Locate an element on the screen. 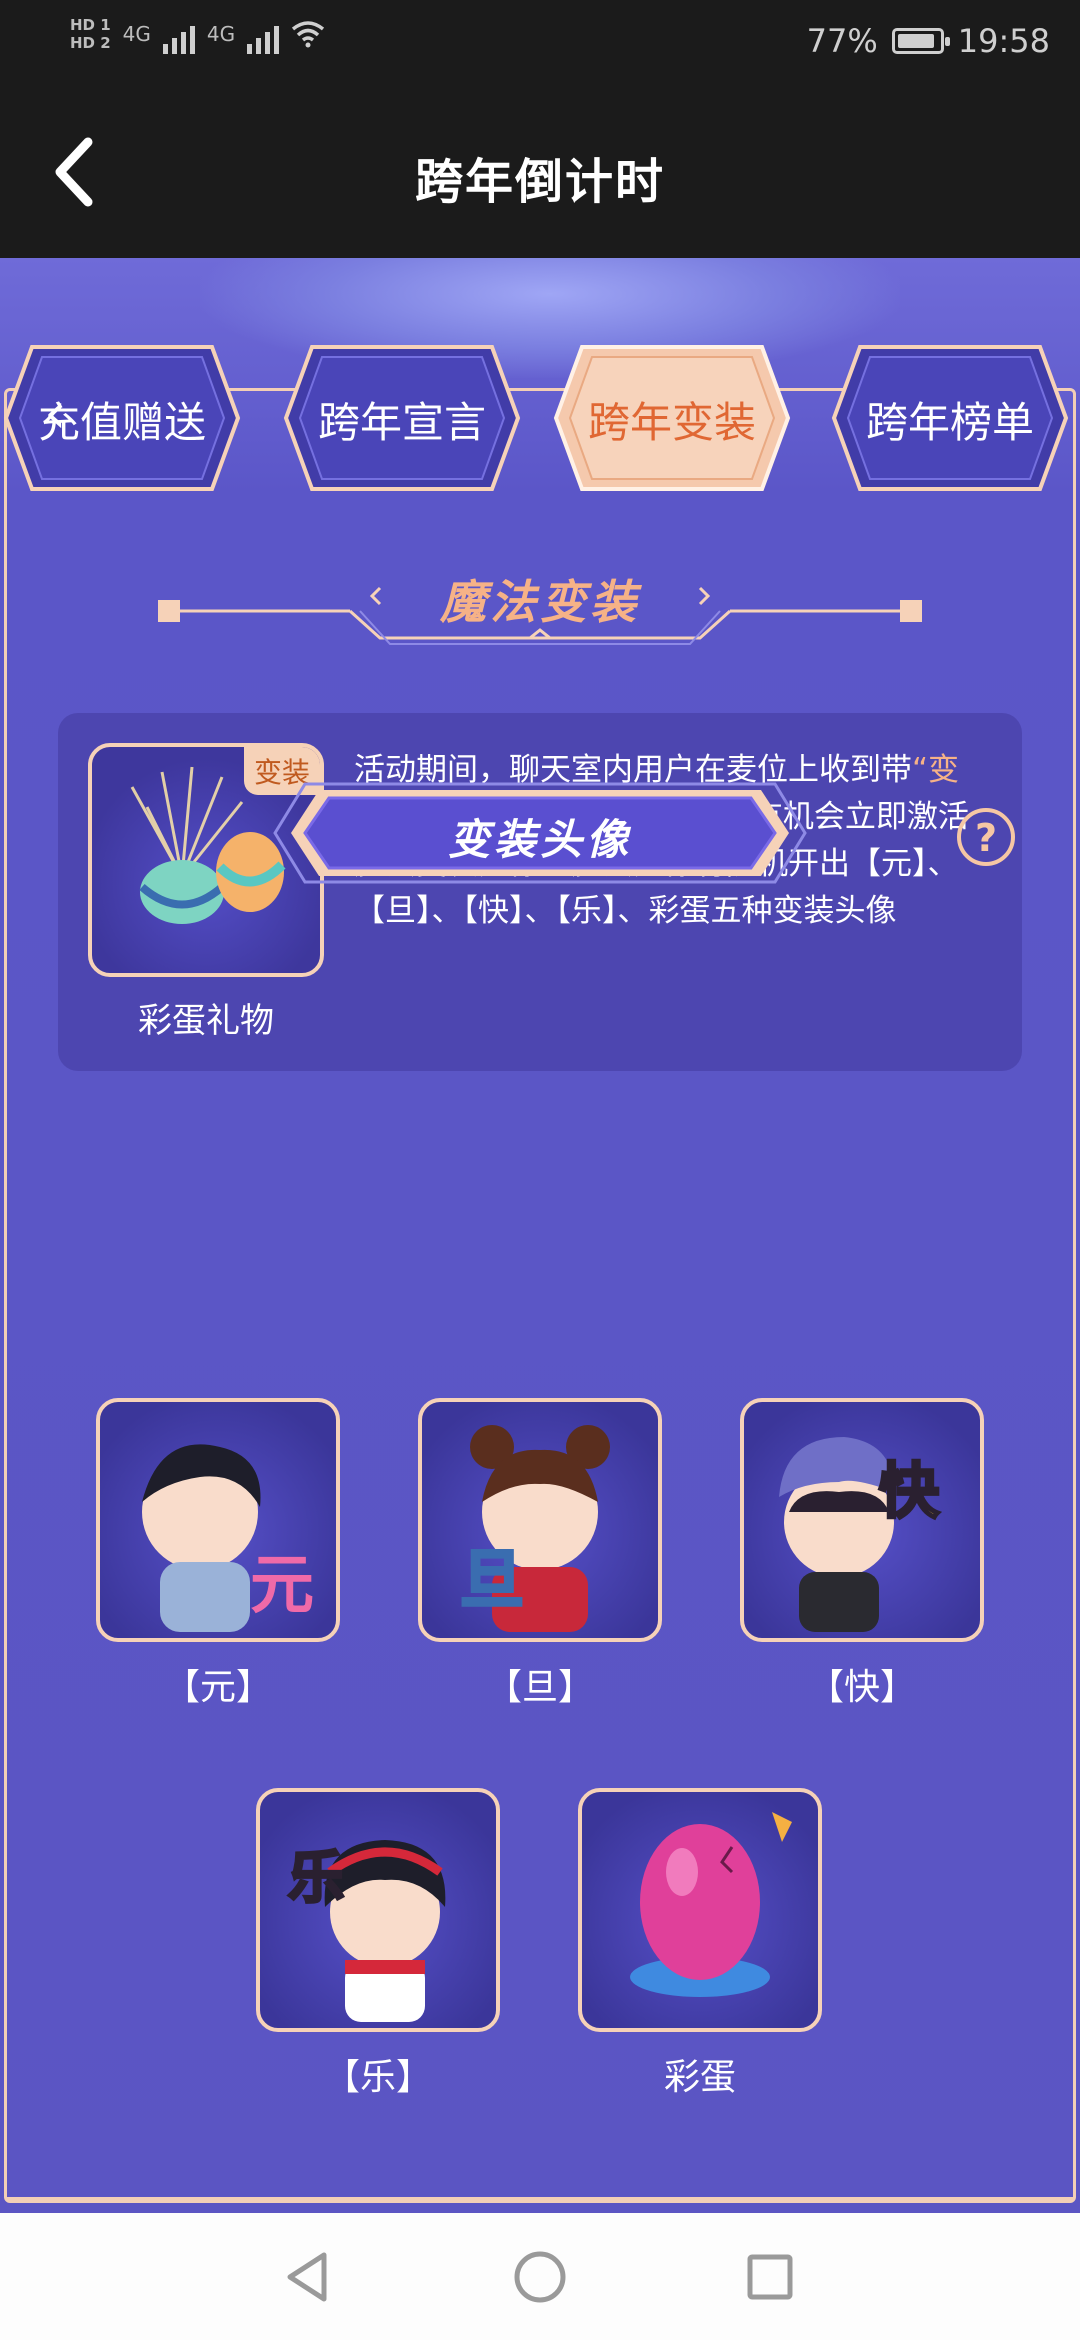 Image resolution: width=1080 pixels, height=2340 pixels. nav-back-button is located at coordinates (310, 2277).